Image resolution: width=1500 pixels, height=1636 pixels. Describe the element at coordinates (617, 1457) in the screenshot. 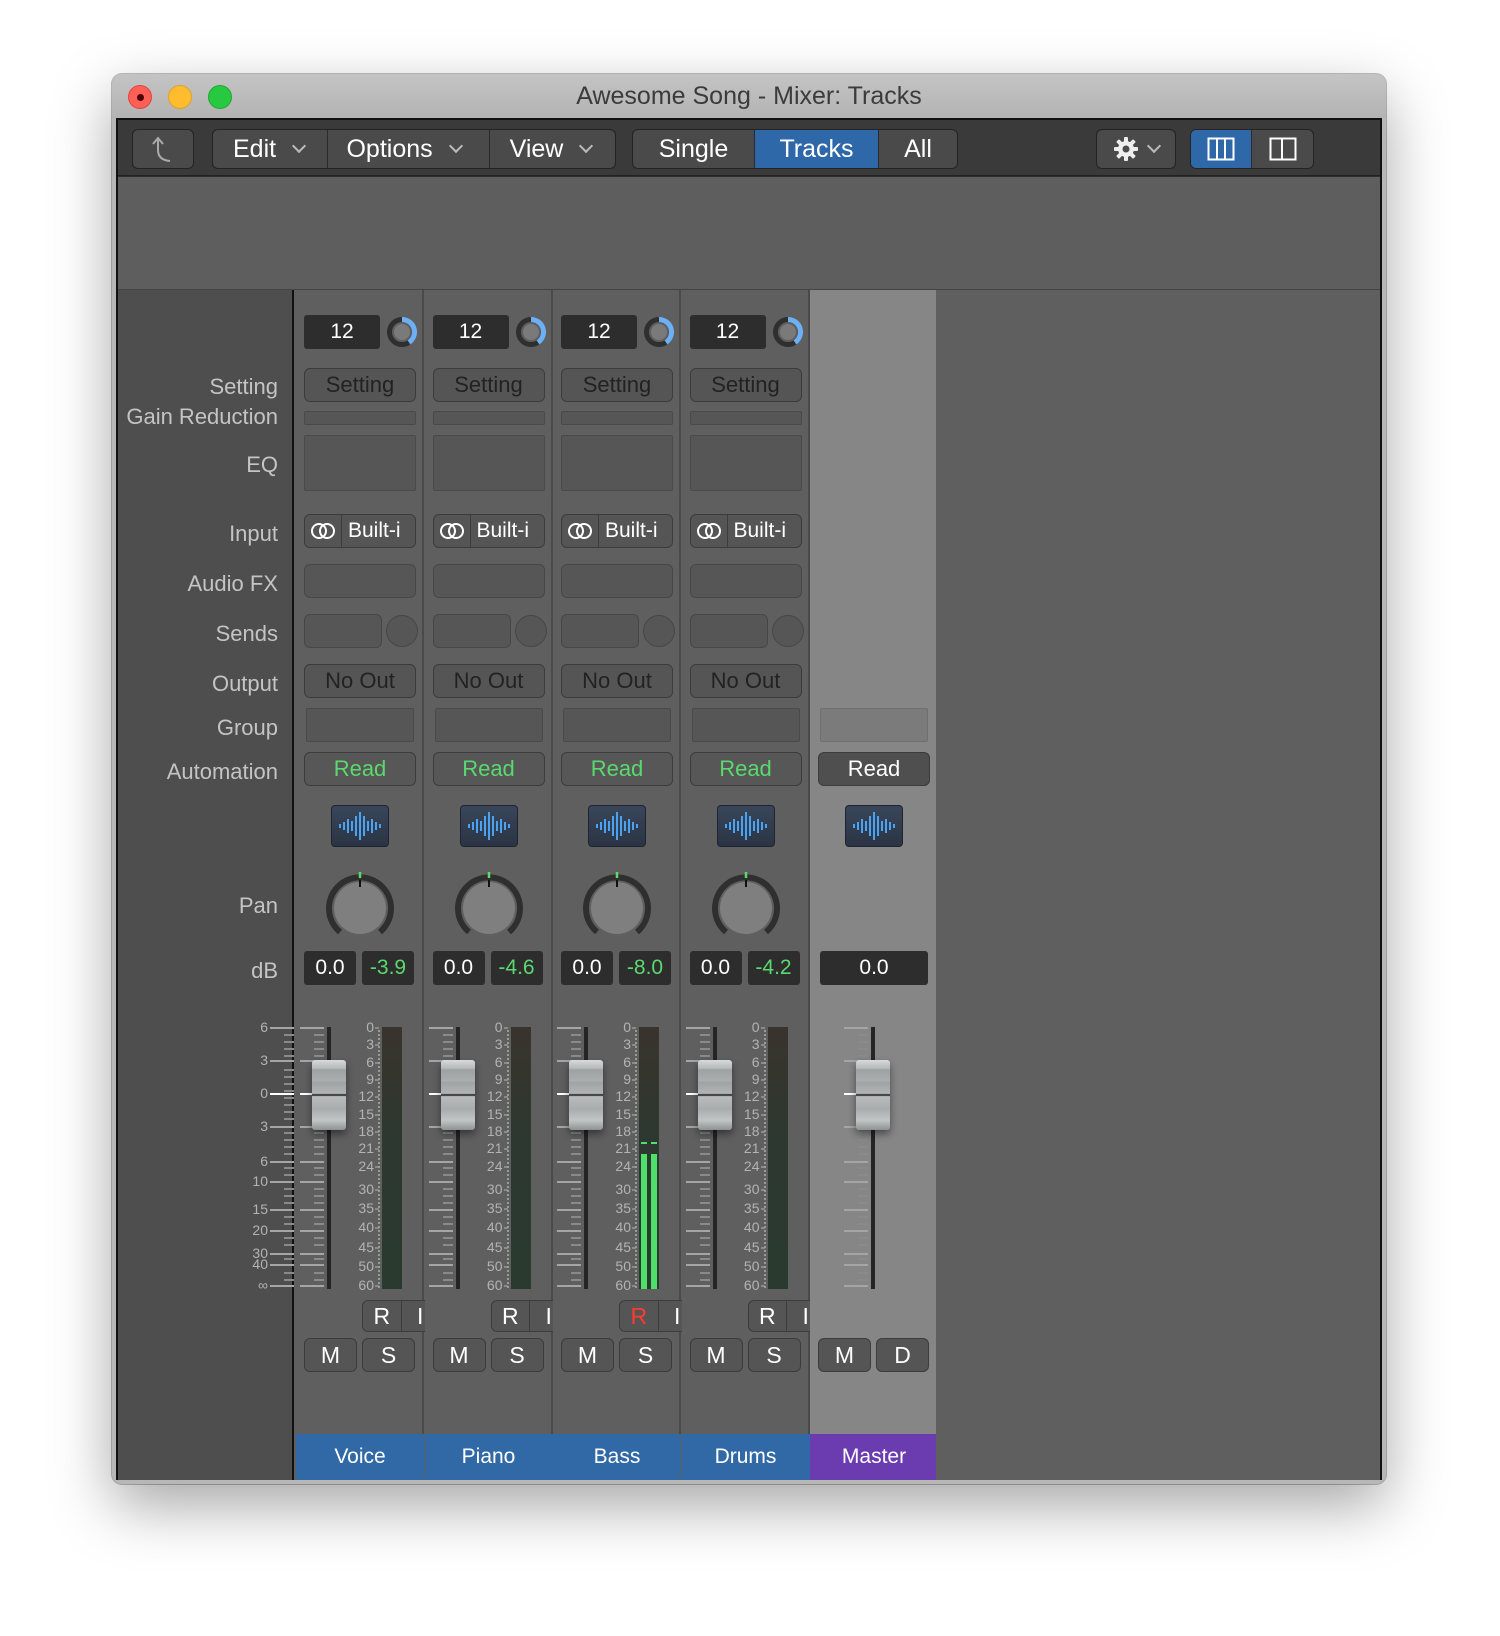

I see `channel-name: Bass` at that location.